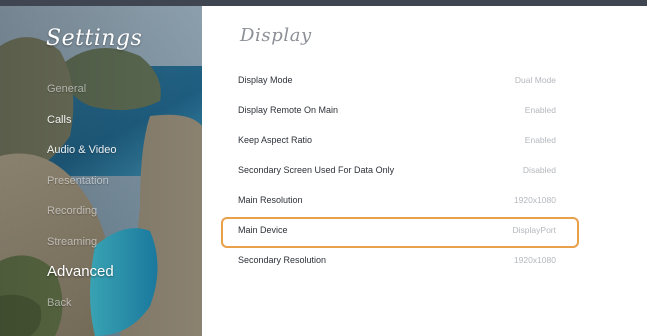 This screenshot has width=647, height=336. What do you see at coordinates (400, 261) in the screenshot?
I see `setting-row-secondary-resolution: Secondary Resolution 1920x1080` at bounding box center [400, 261].